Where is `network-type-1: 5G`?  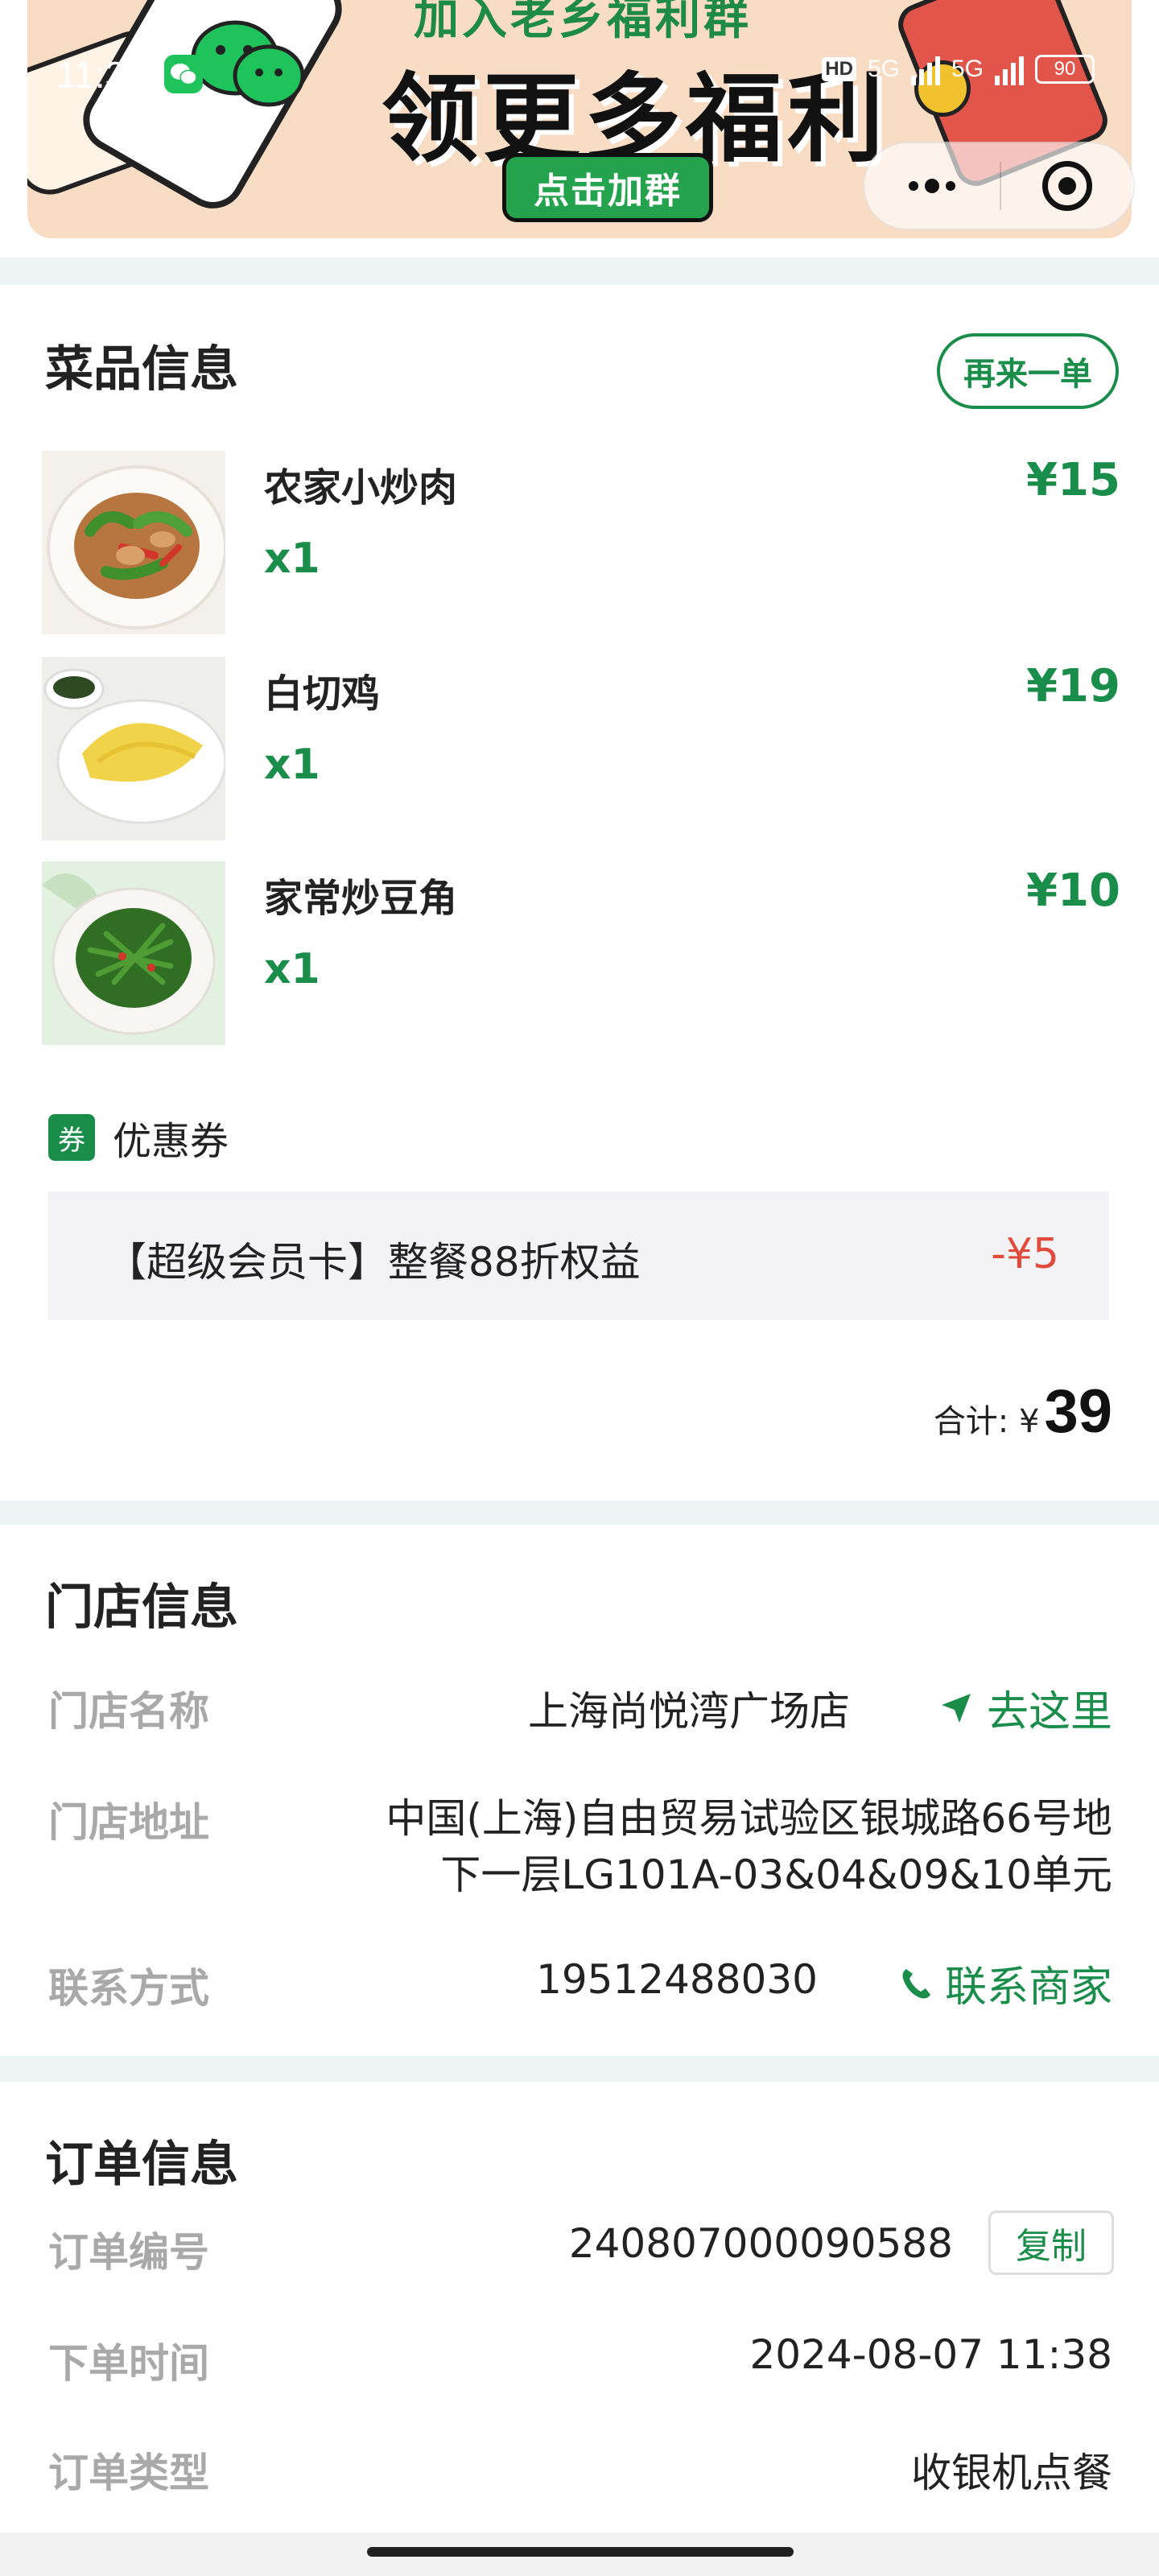
network-type-1: 5G is located at coordinates (883, 69).